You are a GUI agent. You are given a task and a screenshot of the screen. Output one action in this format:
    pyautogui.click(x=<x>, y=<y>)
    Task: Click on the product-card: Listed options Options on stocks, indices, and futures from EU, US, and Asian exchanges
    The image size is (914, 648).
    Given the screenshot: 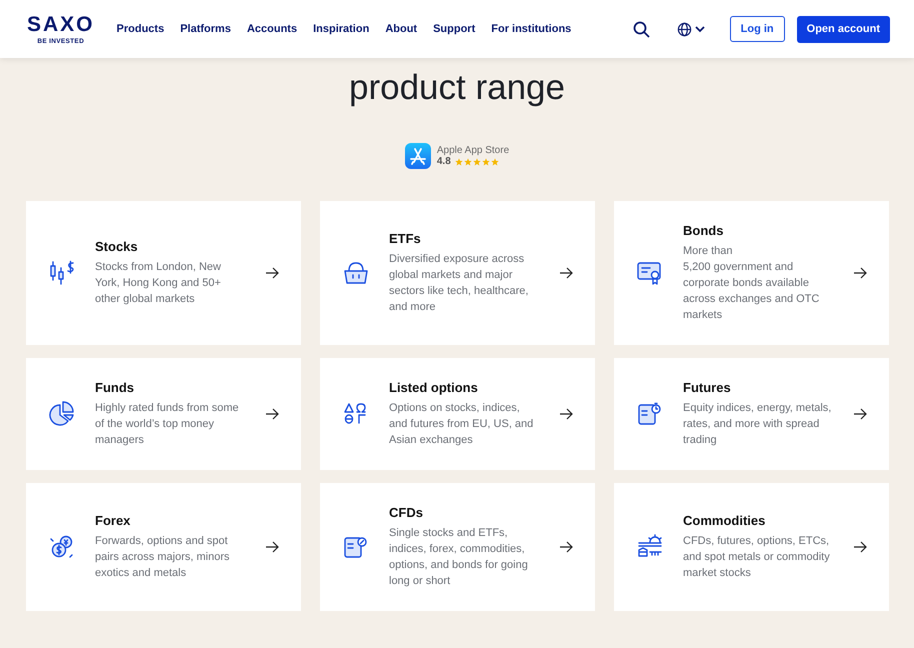 What is the action you would take?
    pyautogui.click(x=457, y=414)
    